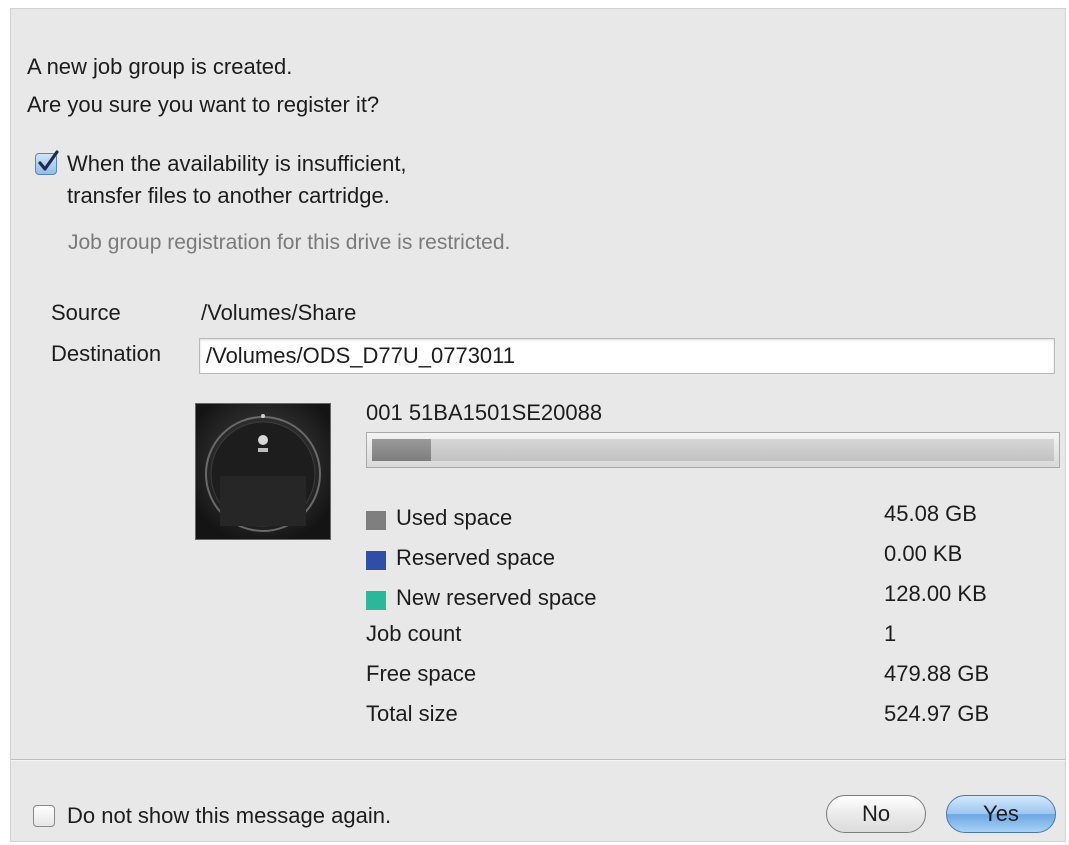  I want to click on transfer-option-label-line-1: When the availability is insufficient,, so click(237, 164).